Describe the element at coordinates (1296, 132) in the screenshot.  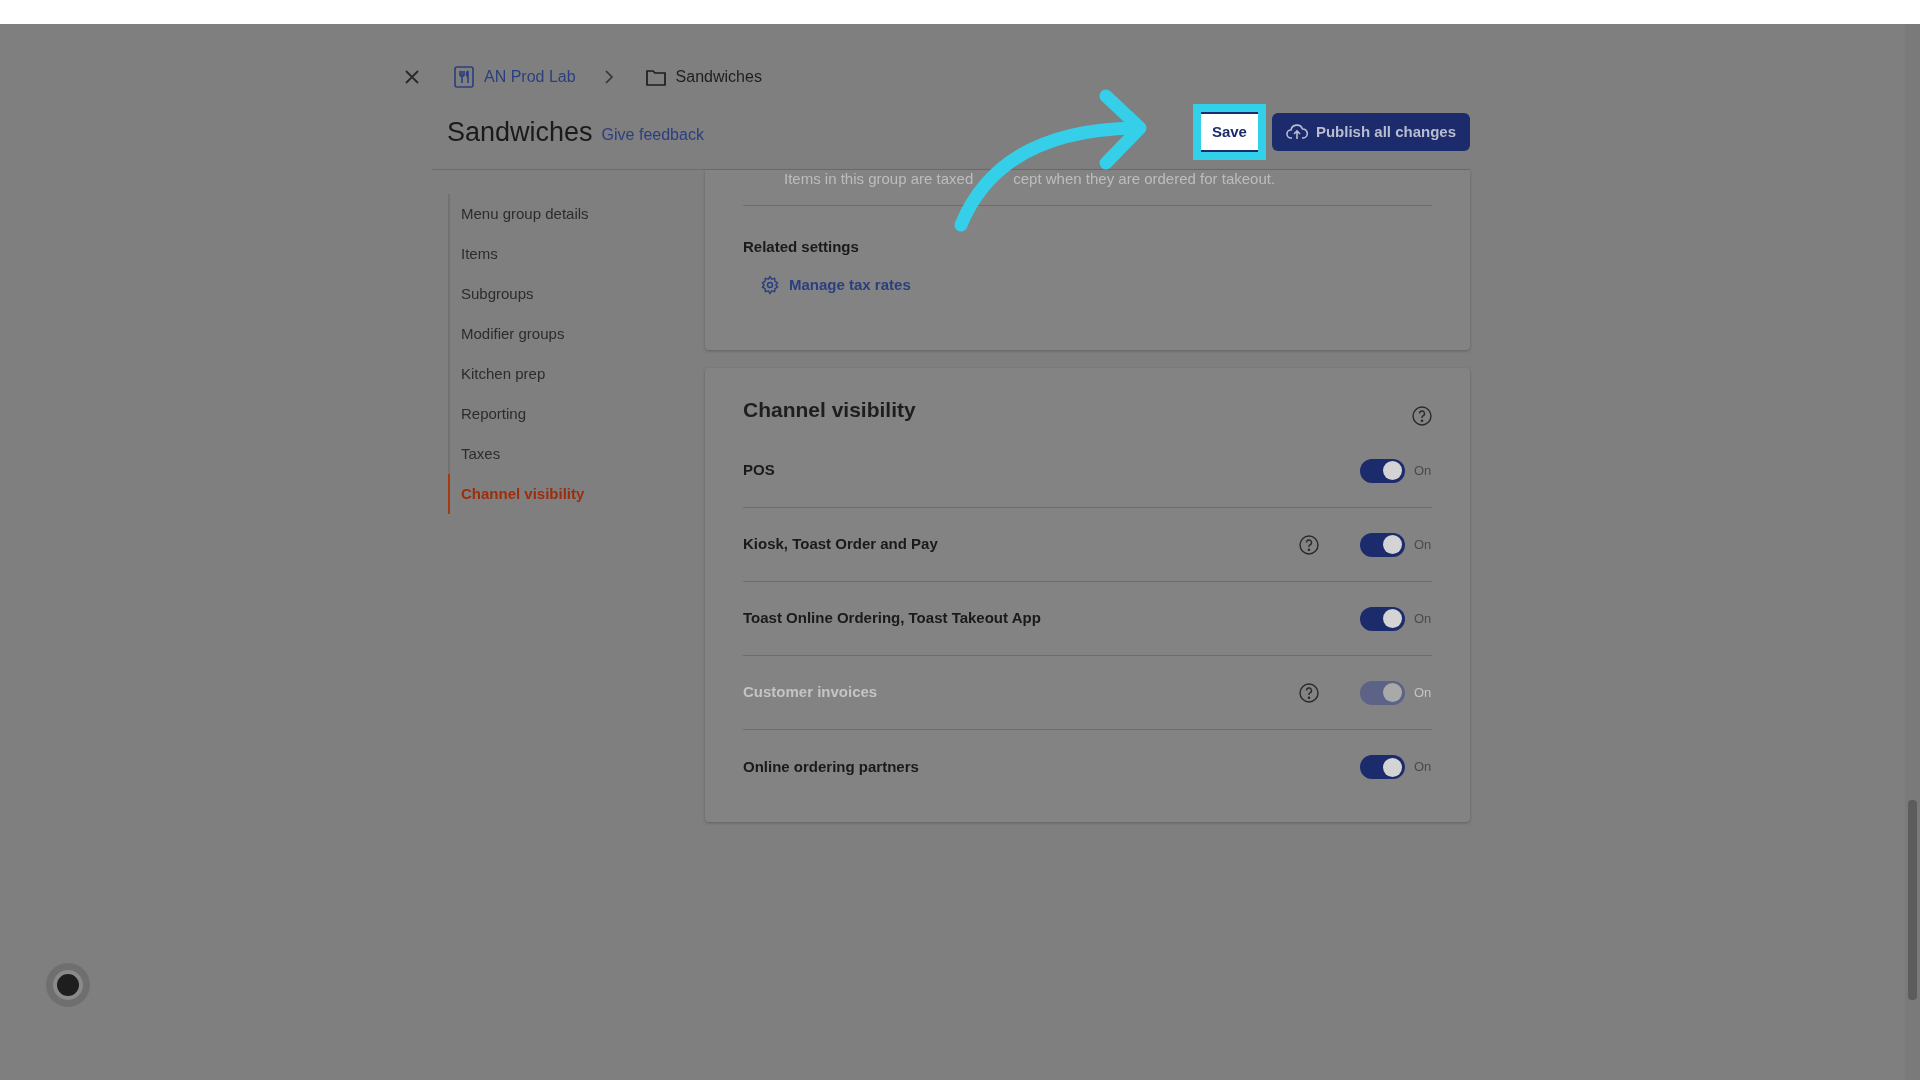
I see `cloud-upload-icon` at that location.